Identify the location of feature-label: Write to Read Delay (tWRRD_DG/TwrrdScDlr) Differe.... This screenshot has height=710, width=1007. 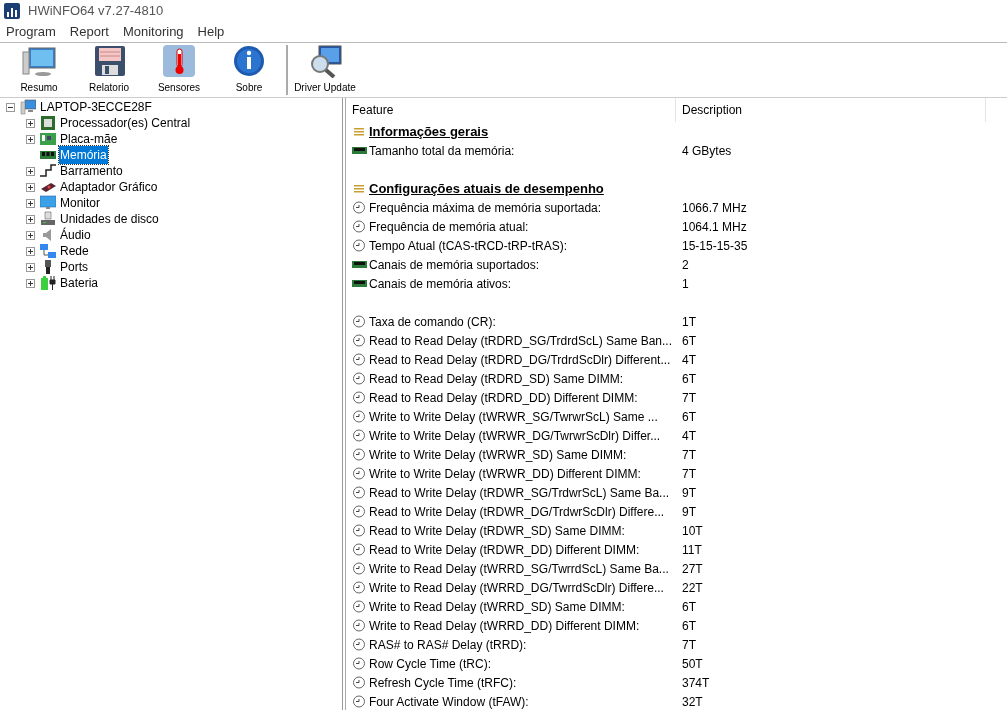
(516, 588).